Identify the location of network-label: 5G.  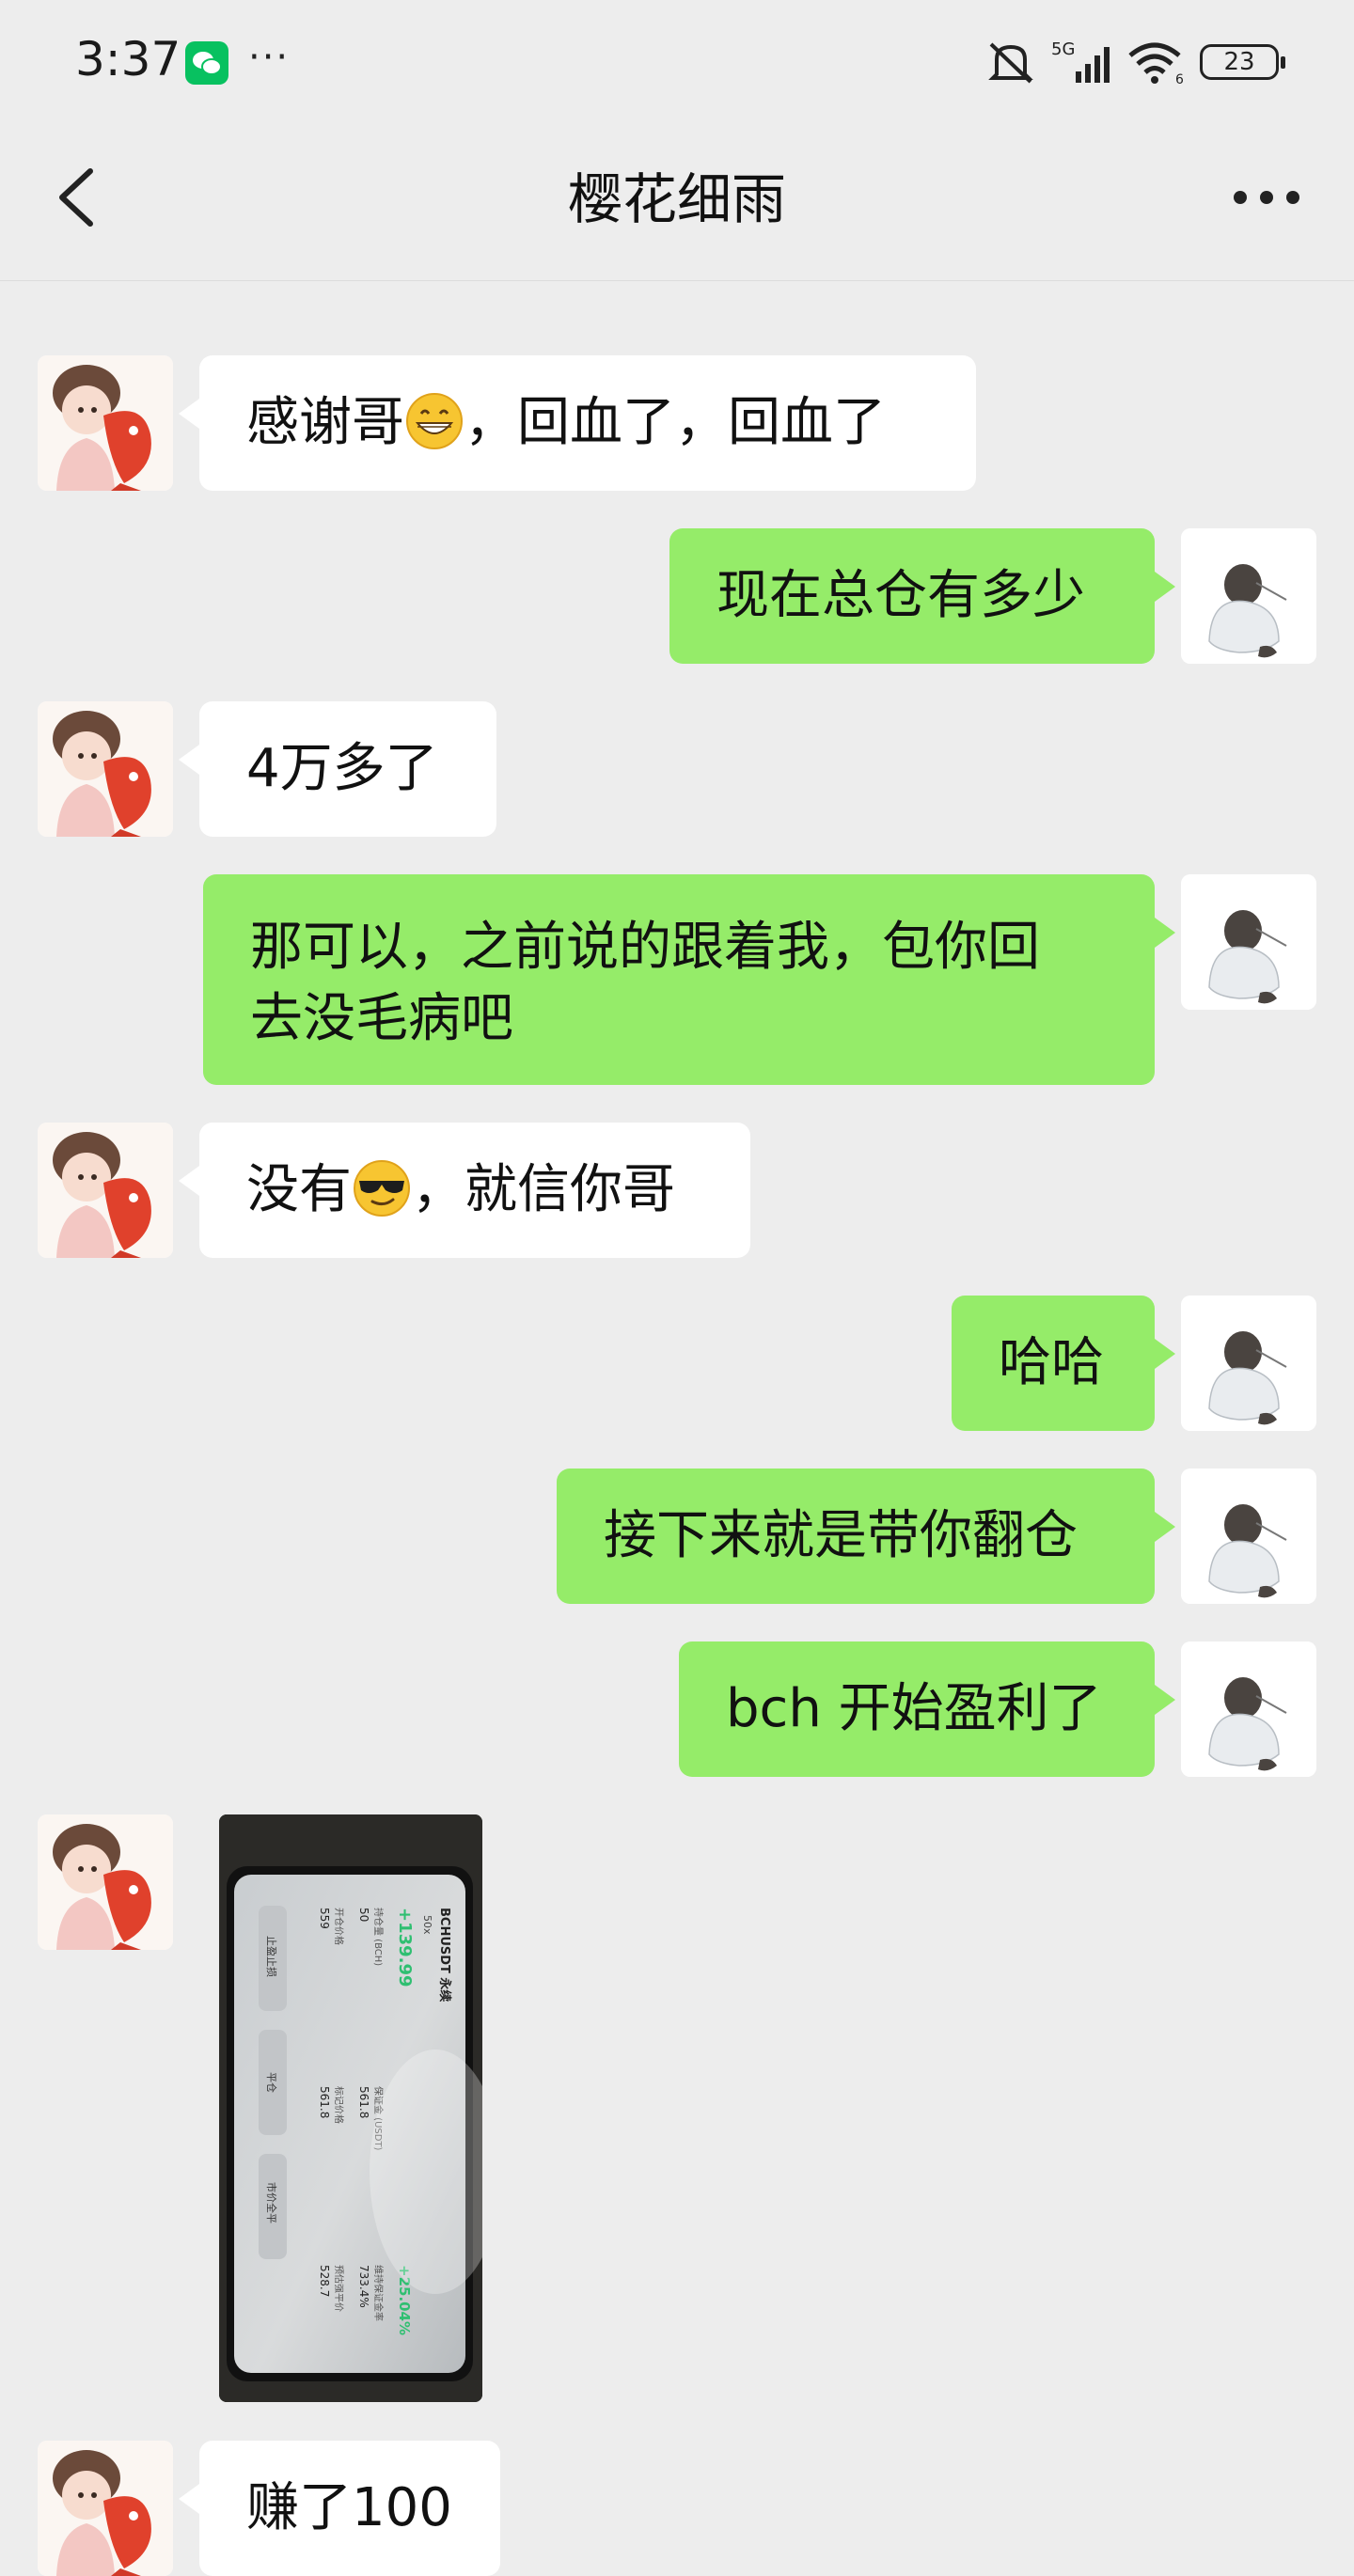
(1063, 49).